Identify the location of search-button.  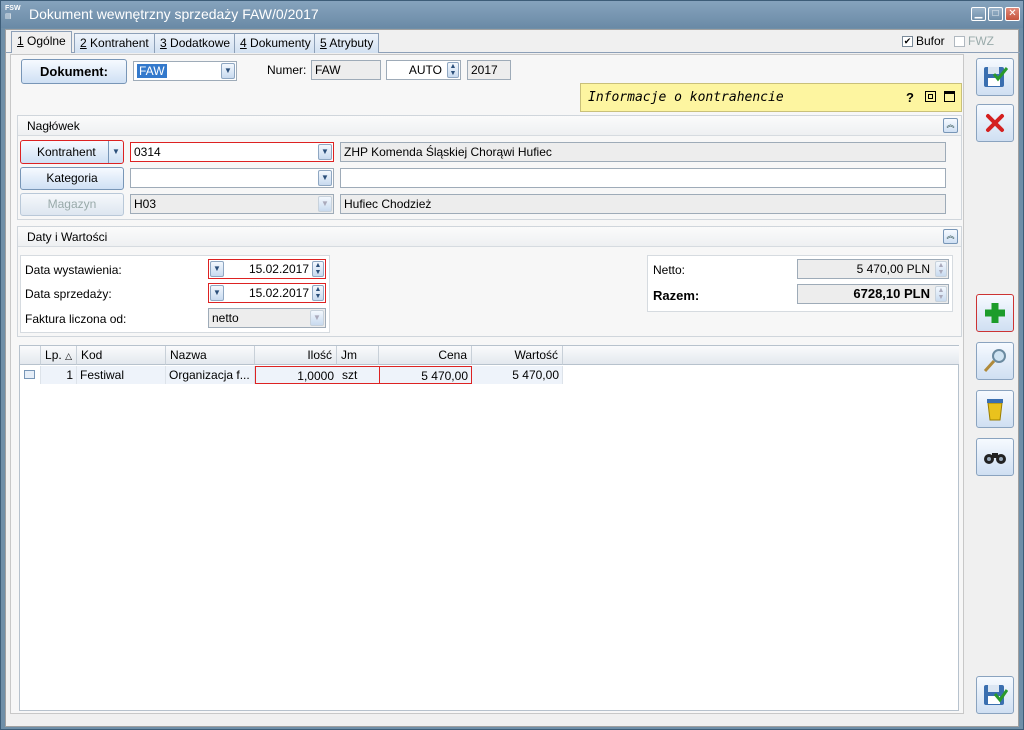
(995, 457).